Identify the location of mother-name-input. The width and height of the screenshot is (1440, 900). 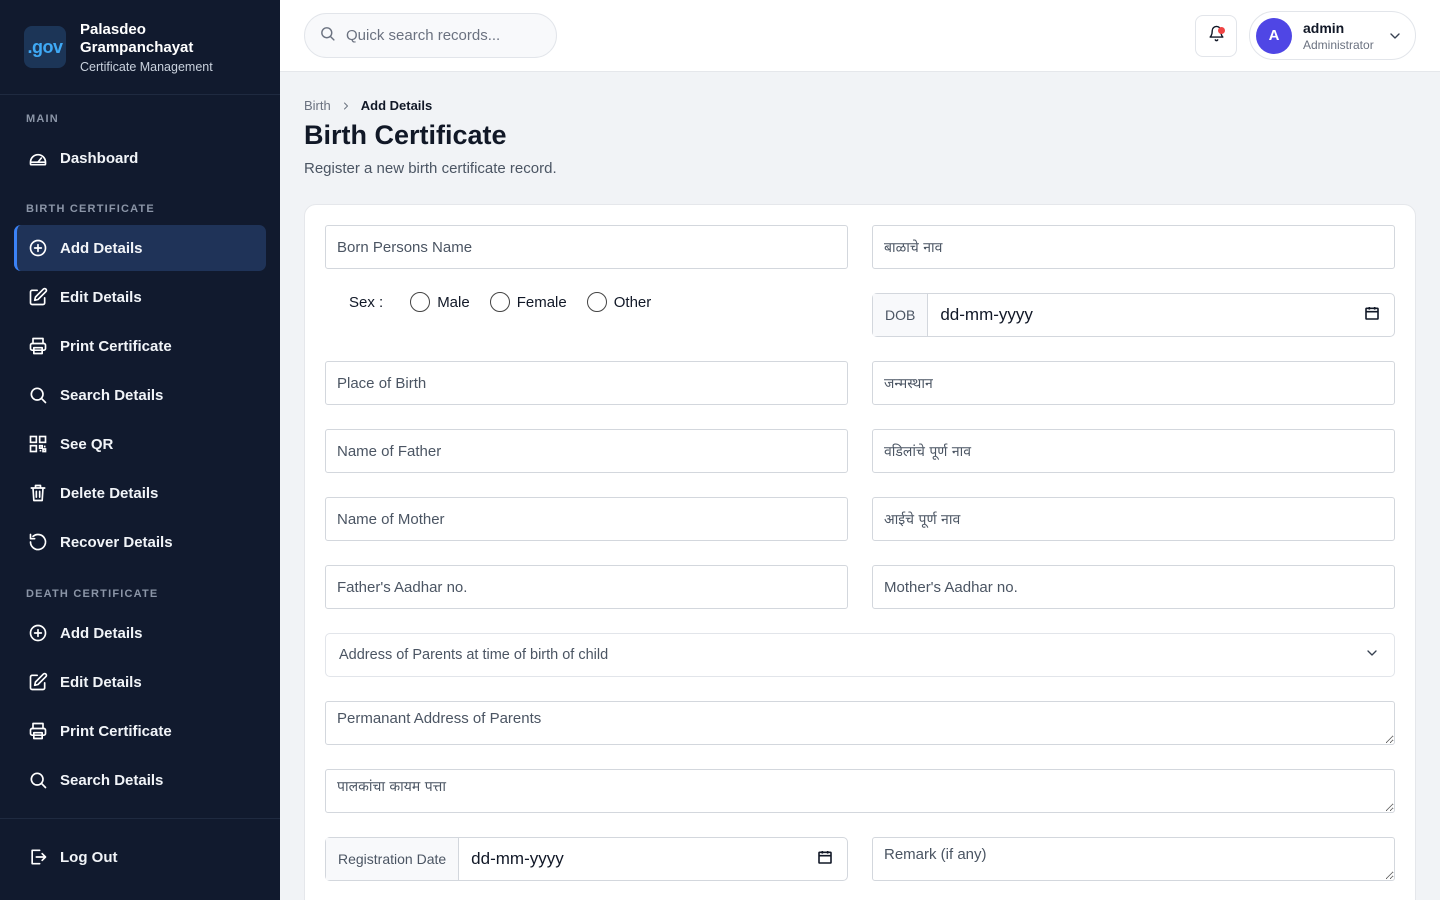
(586, 519).